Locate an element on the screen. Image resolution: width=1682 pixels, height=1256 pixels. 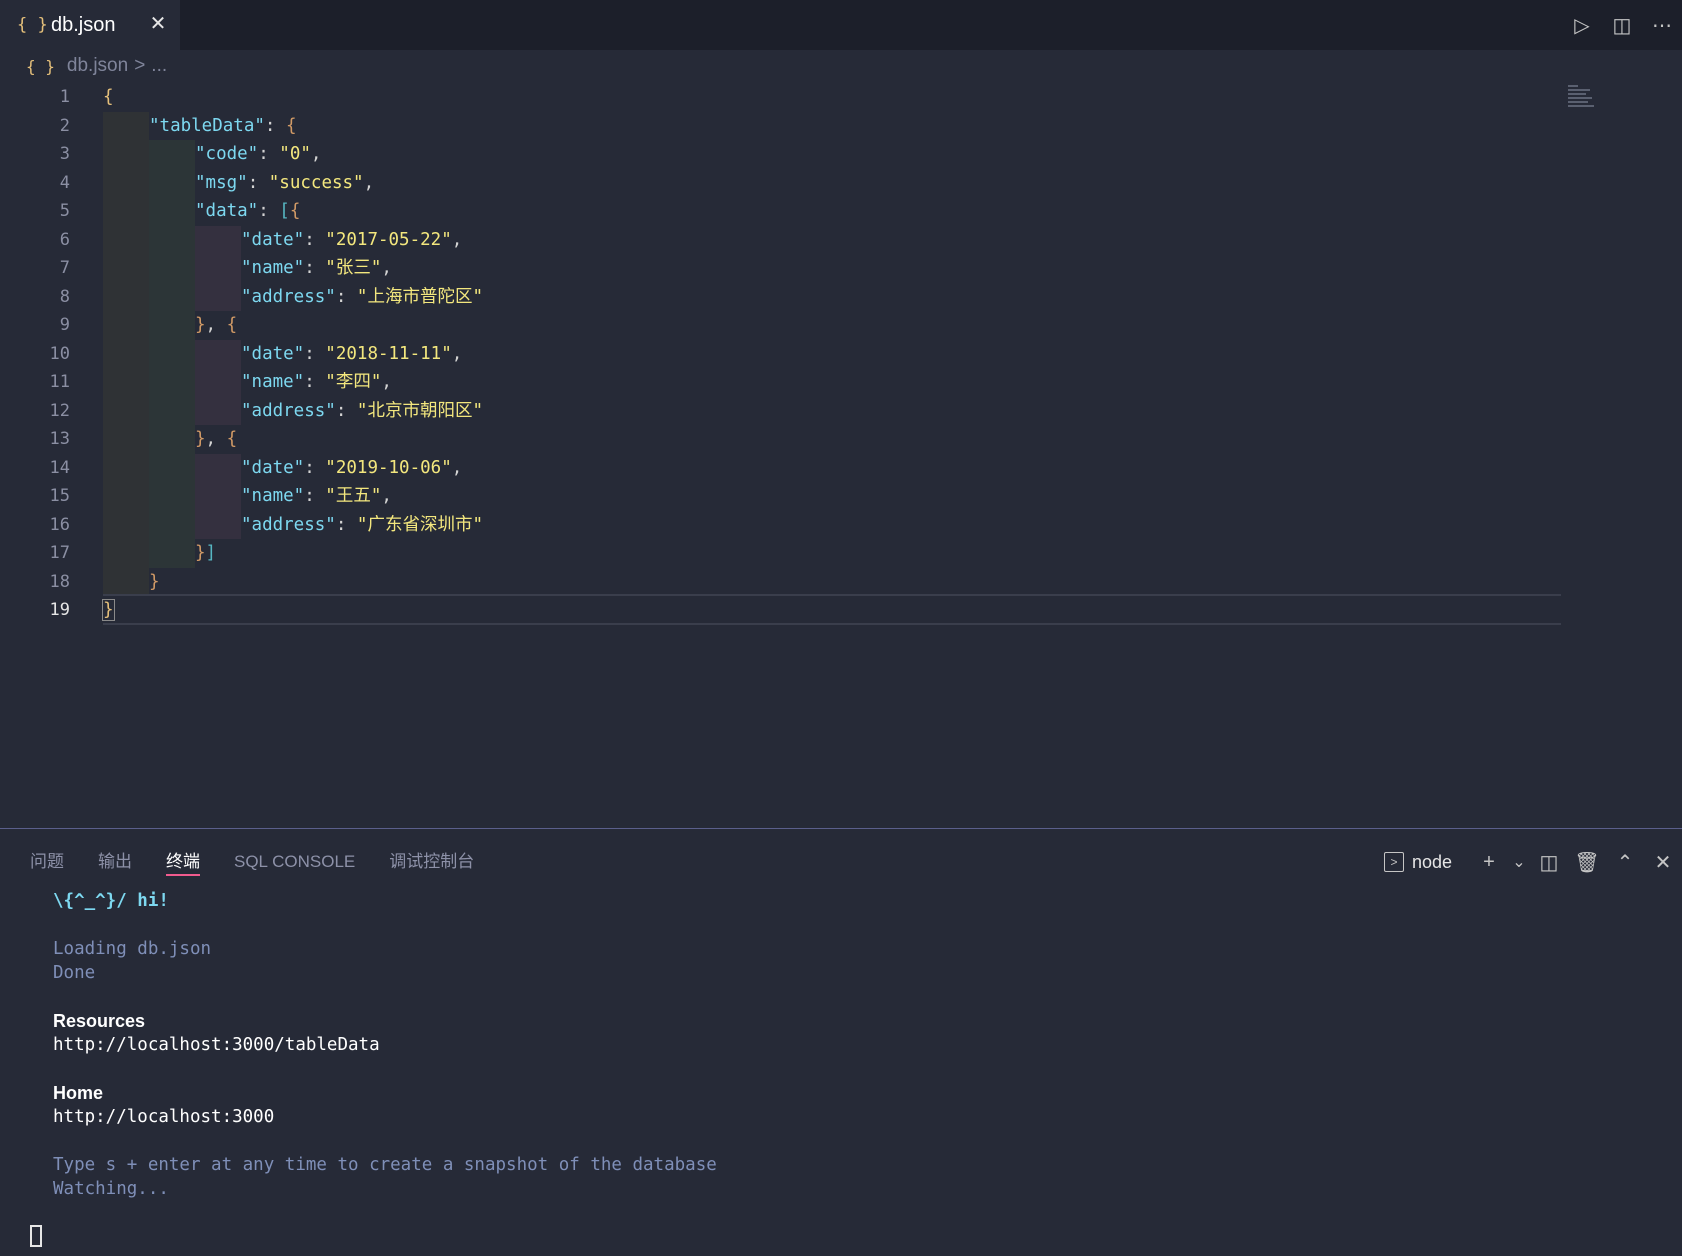
line-number: 11 is located at coordinates (59, 382).